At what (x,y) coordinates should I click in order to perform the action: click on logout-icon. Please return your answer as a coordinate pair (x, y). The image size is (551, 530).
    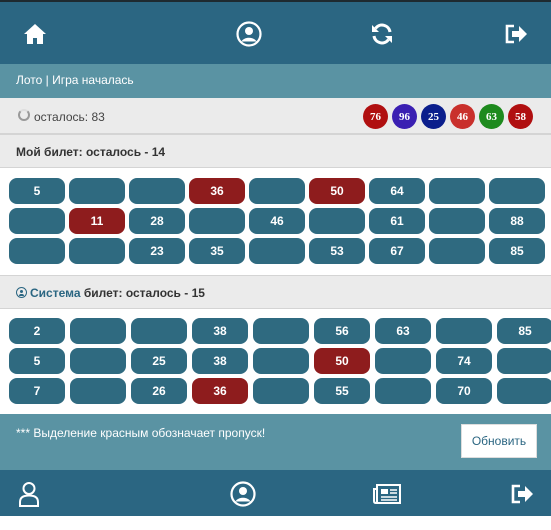
    Looking at the image, I should click on (516, 34).